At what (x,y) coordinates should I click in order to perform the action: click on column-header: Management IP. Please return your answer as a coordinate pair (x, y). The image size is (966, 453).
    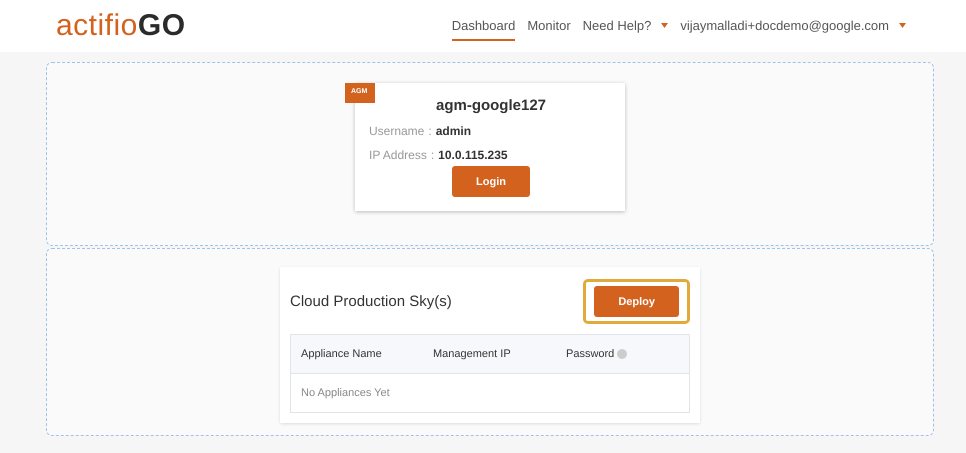
    Looking at the image, I should click on (472, 354).